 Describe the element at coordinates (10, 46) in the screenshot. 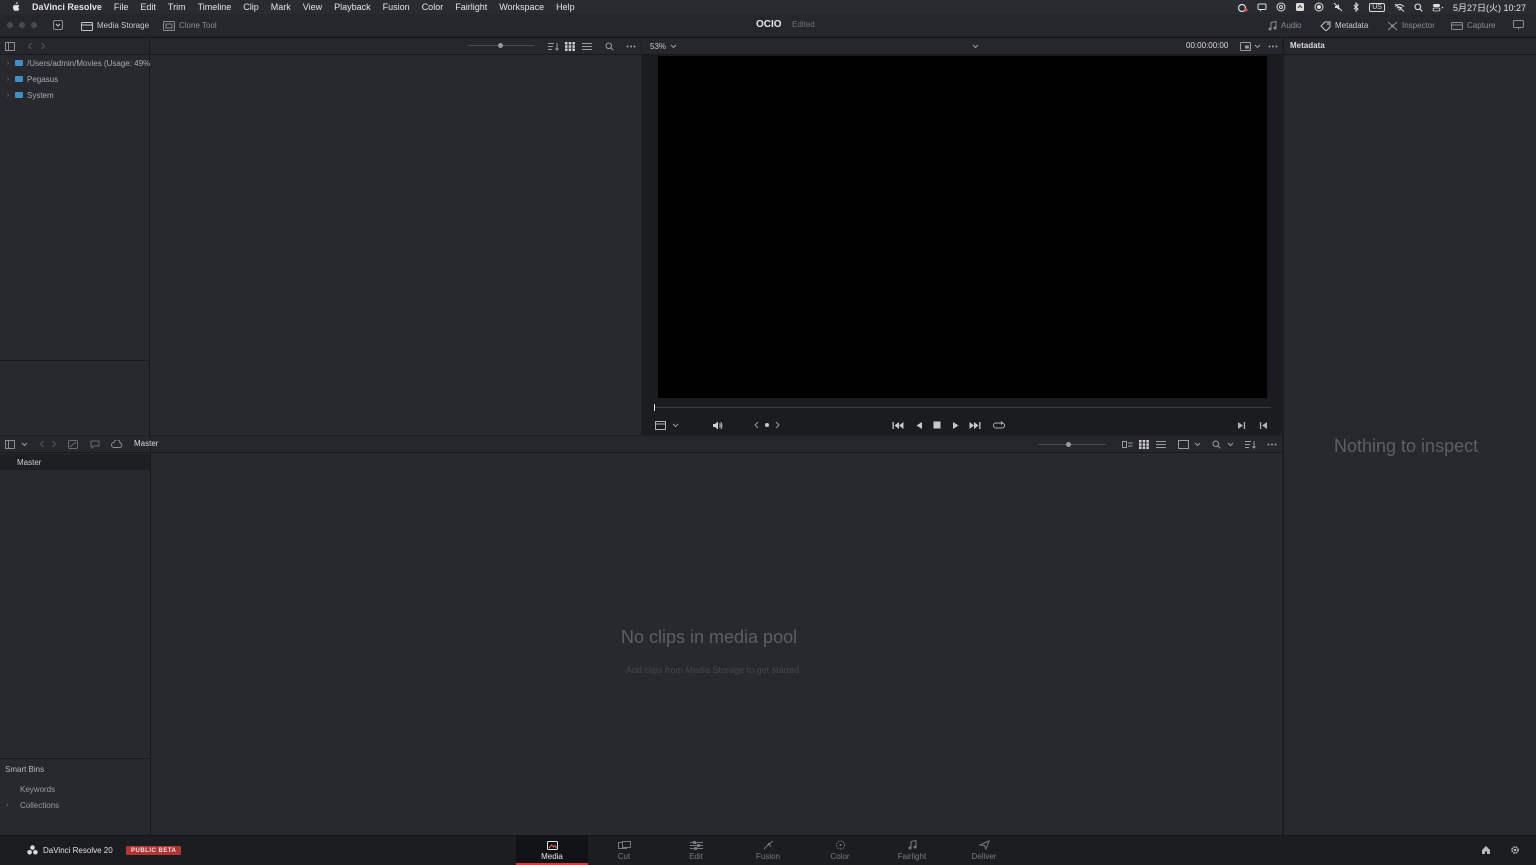

I see `sidebar-toggle-button` at that location.